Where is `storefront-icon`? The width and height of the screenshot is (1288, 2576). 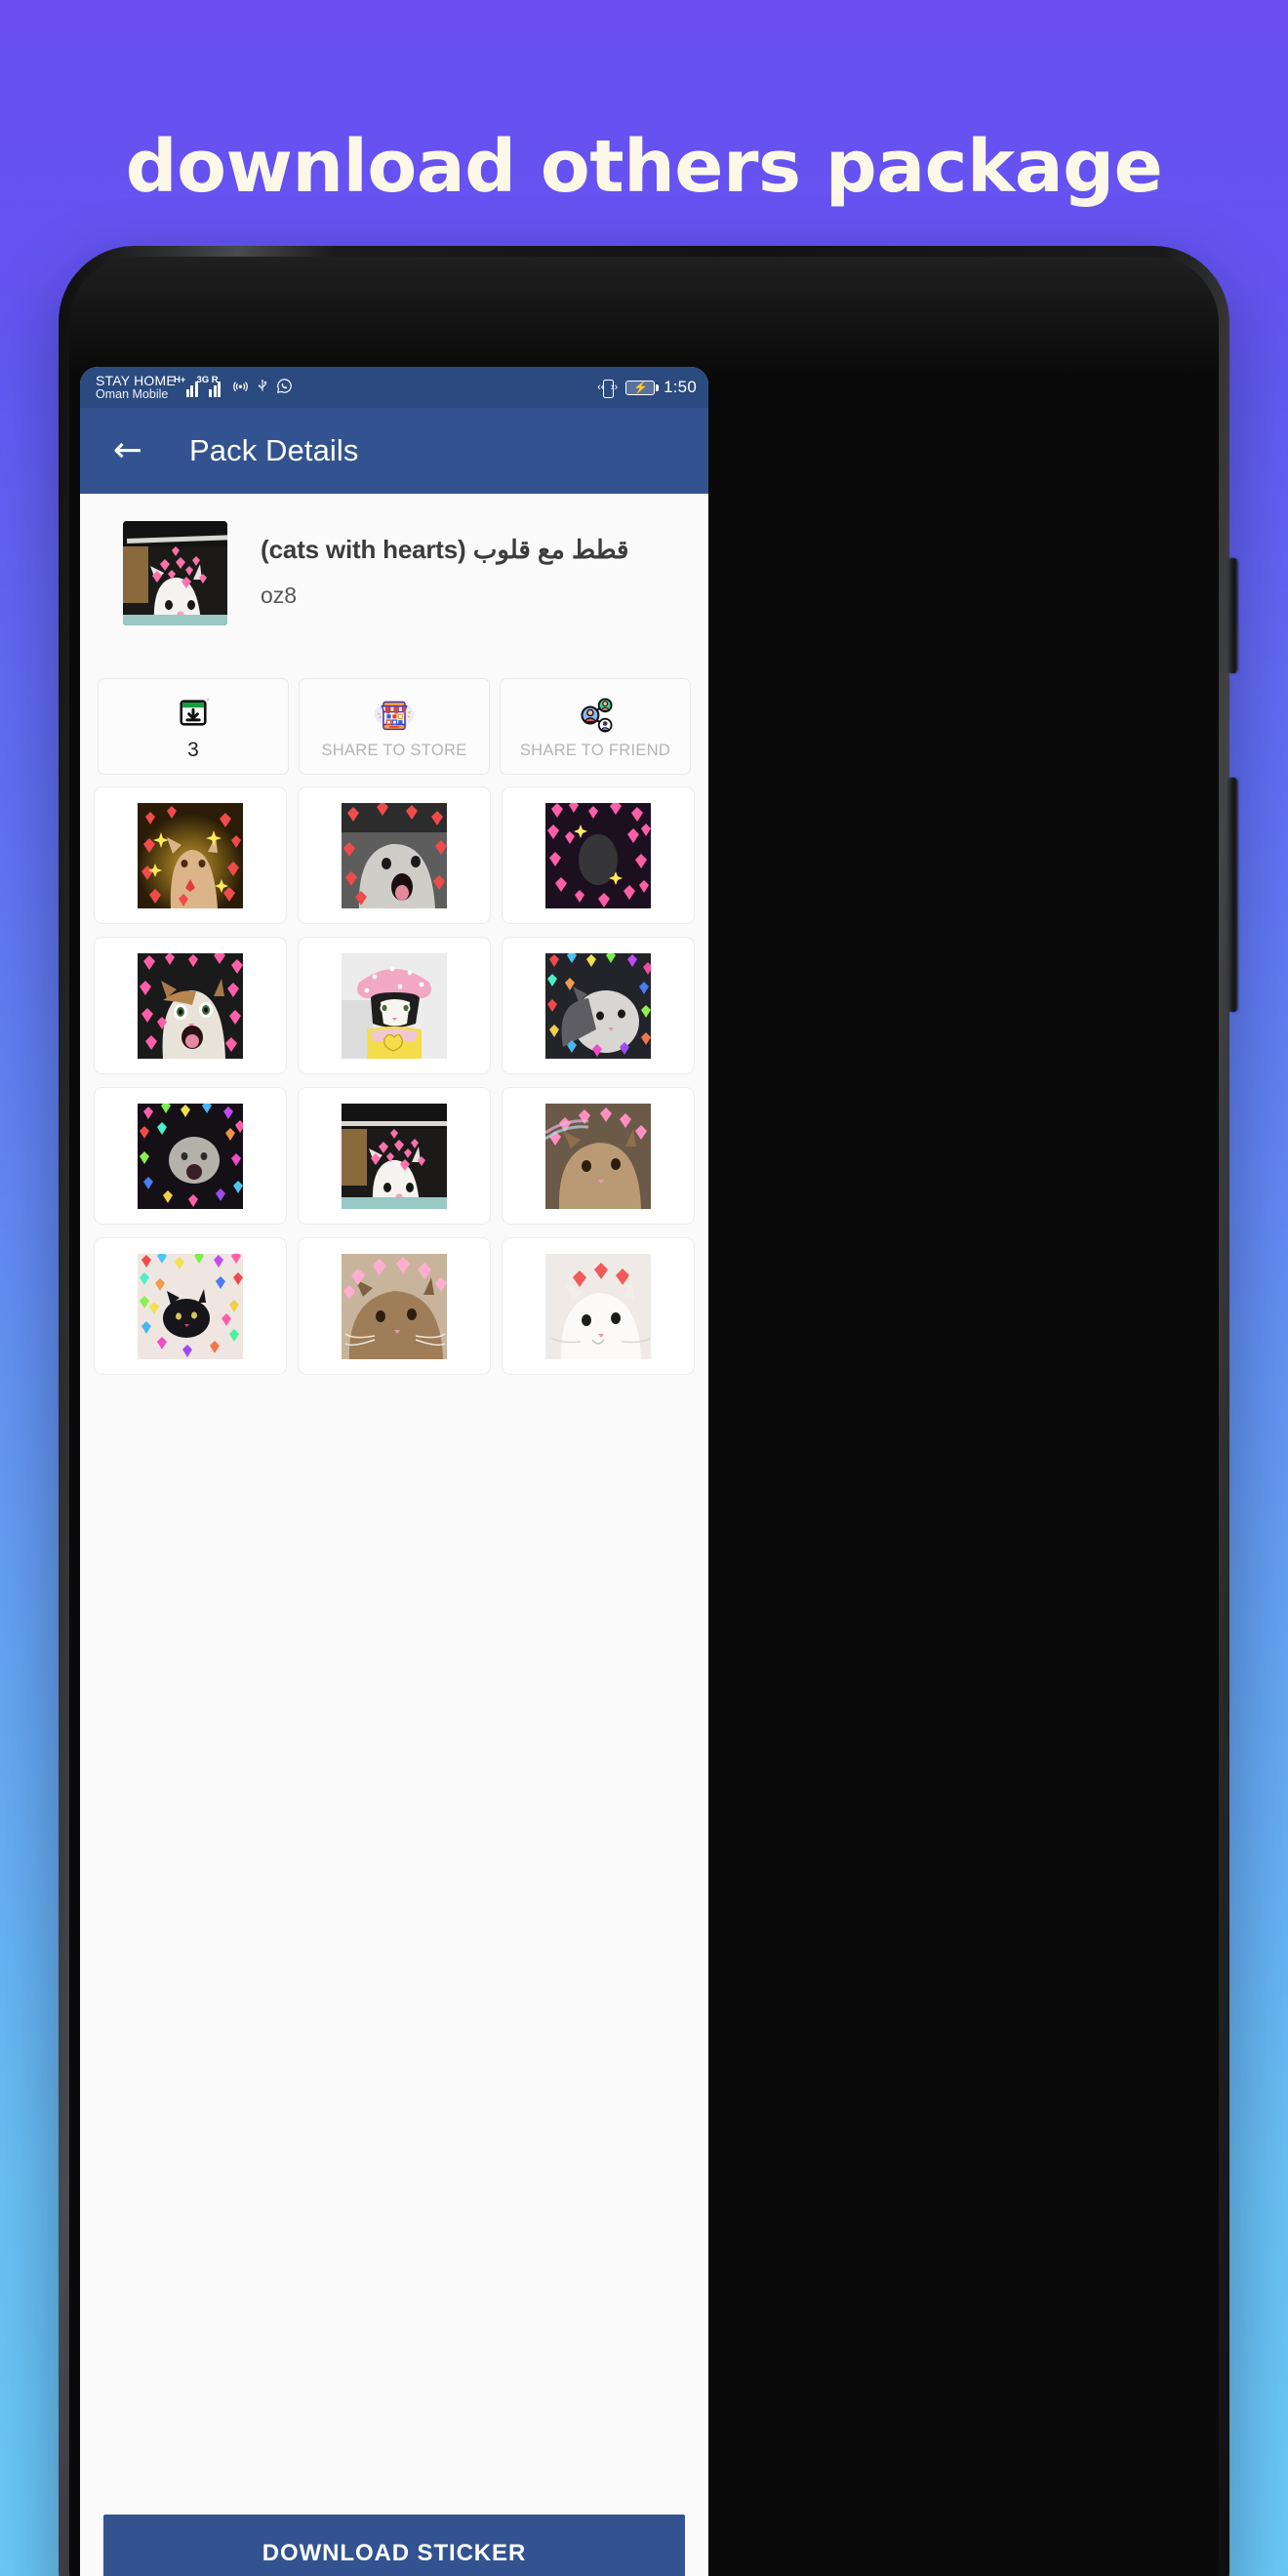 storefront-icon is located at coordinates (394, 715).